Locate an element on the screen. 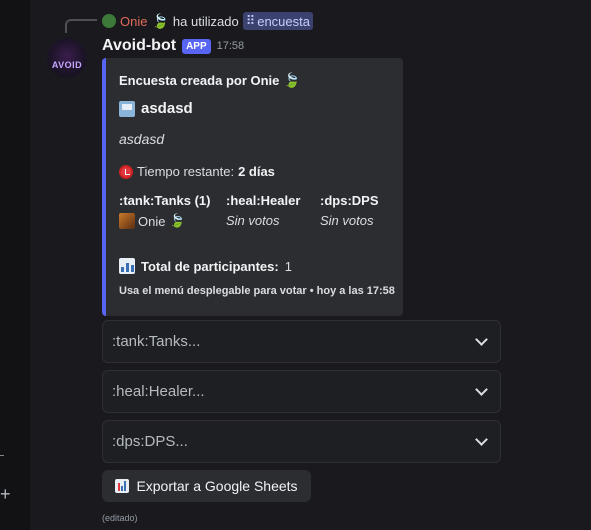  command-name: encuesta is located at coordinates (283, 21).